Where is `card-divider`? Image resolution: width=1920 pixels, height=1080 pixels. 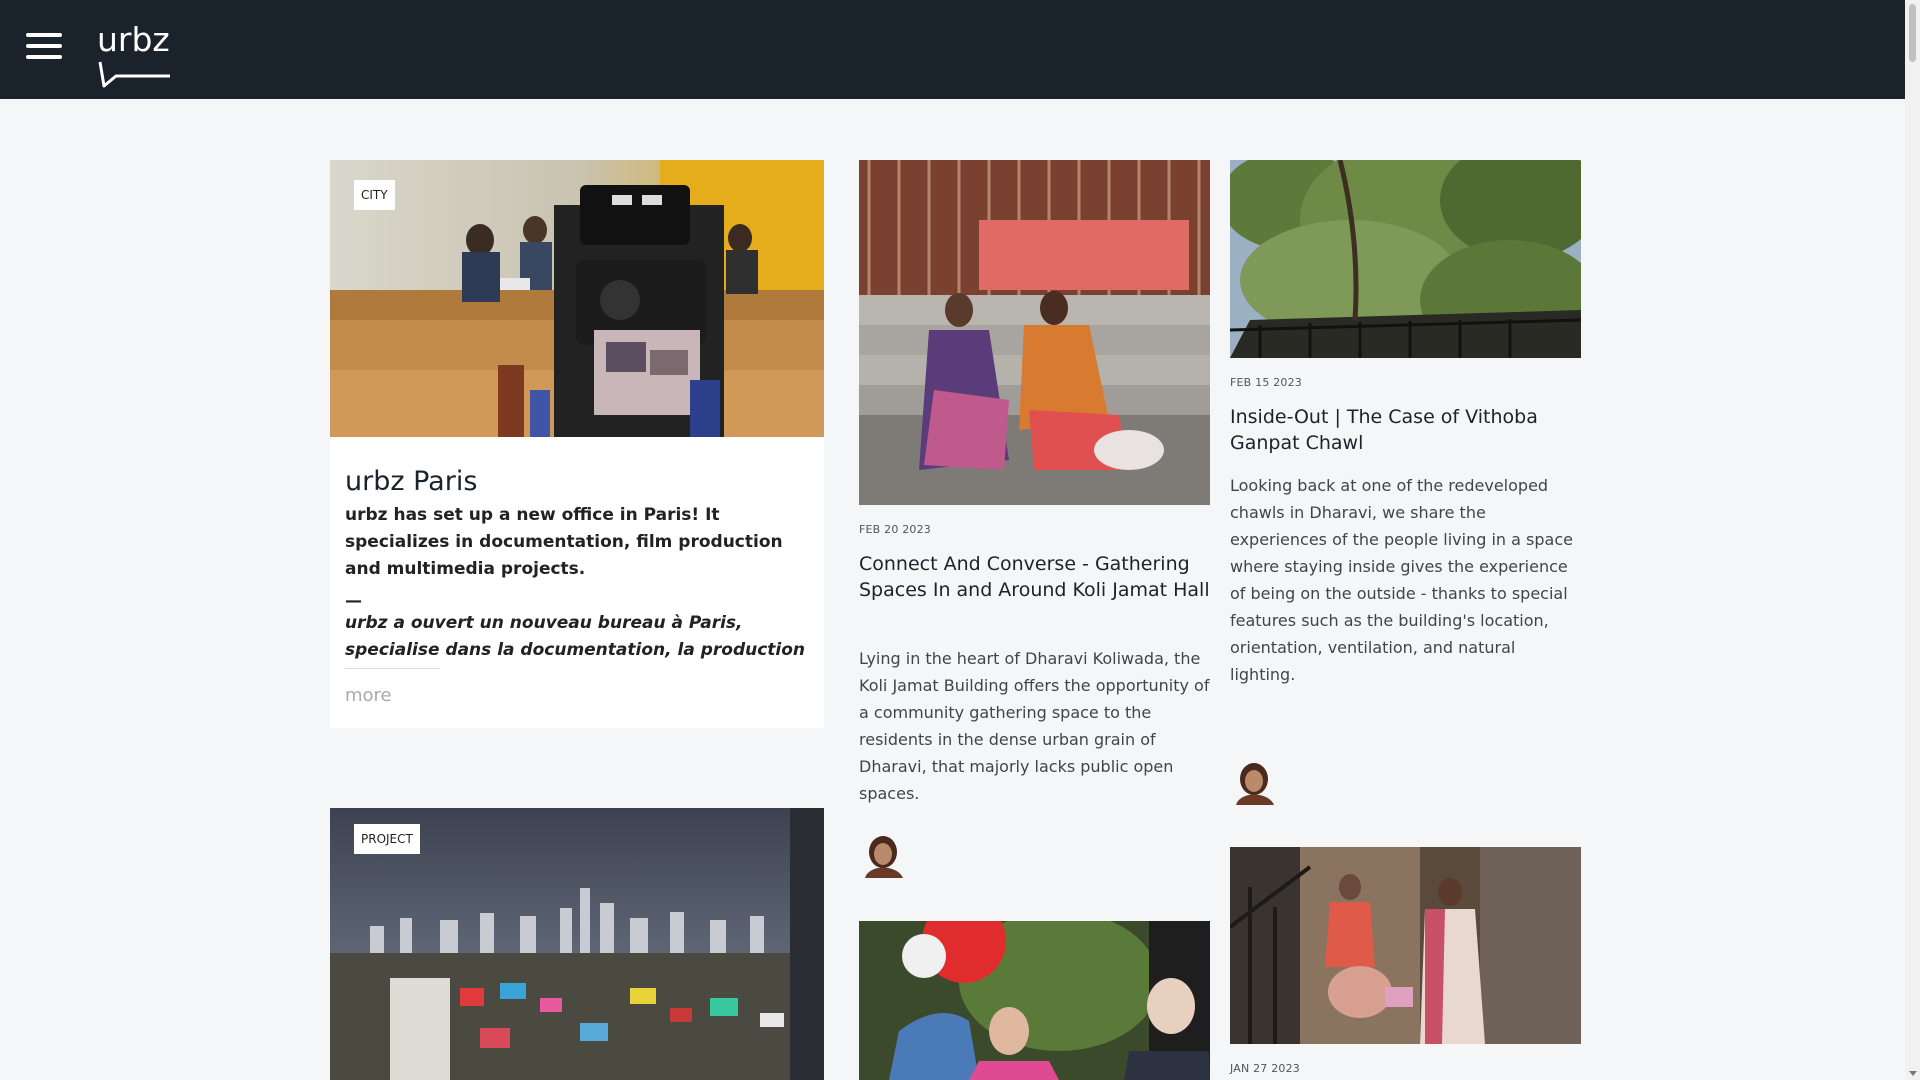 card-divider is located at coordinates (392, 668).